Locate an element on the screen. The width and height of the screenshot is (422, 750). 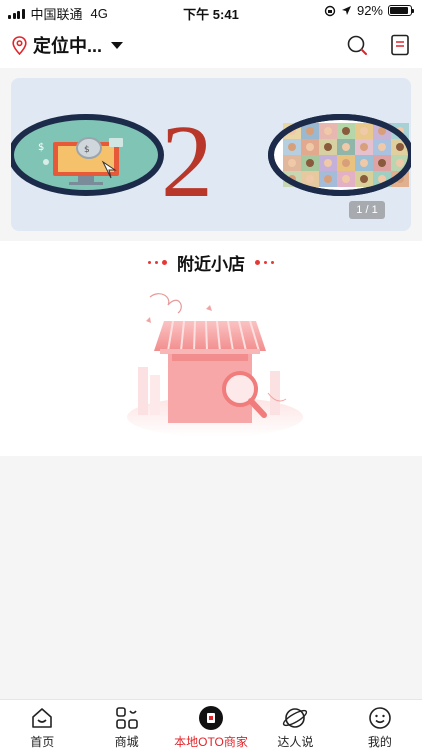
home-icon is located at coordinates (42, 718).